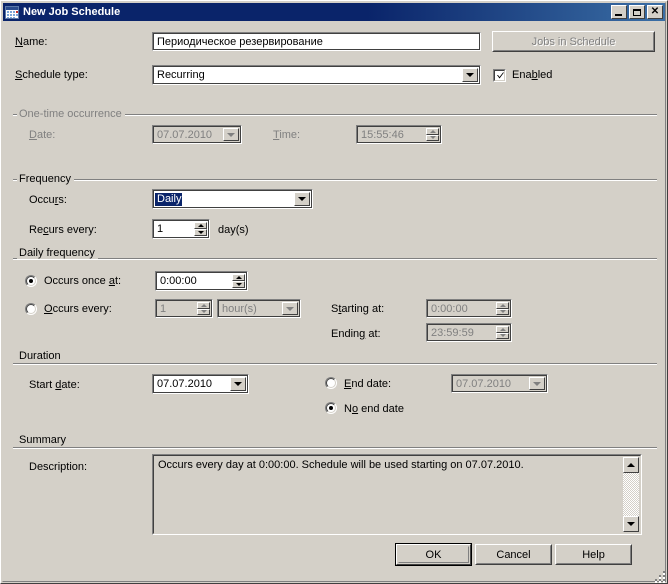  I want to click on no-end-date-radio, so click(331, 408).